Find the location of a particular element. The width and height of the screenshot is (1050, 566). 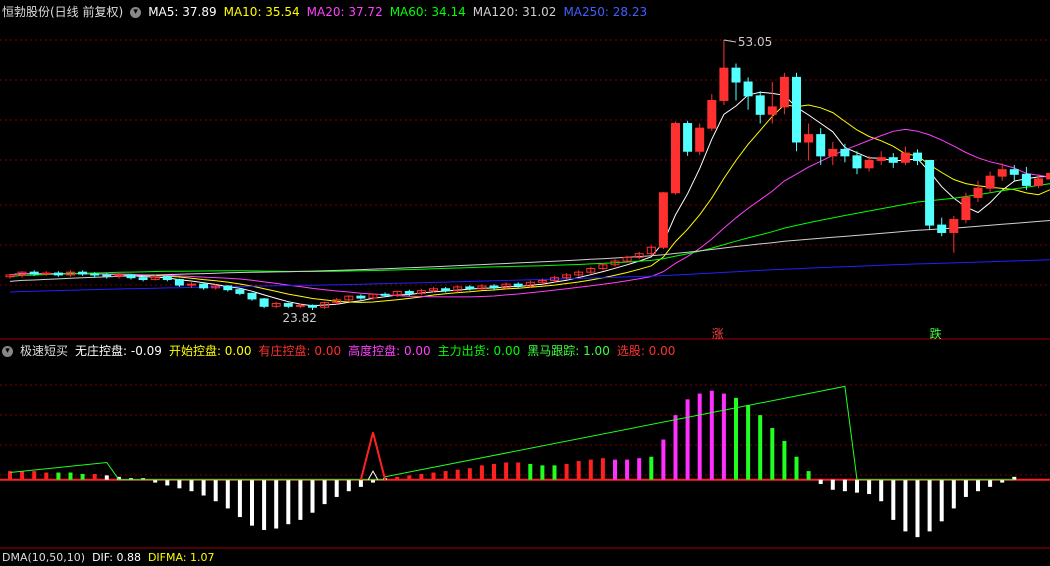

indicator-title: 极速短买 is located at coordinates (44, 351).